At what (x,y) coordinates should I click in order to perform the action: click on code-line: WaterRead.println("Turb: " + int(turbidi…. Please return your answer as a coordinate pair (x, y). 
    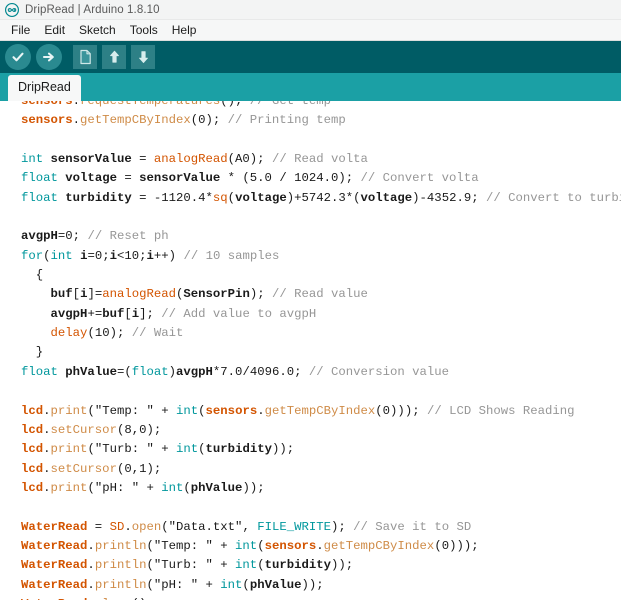
    Looking at the image, I should click on (187, 565).